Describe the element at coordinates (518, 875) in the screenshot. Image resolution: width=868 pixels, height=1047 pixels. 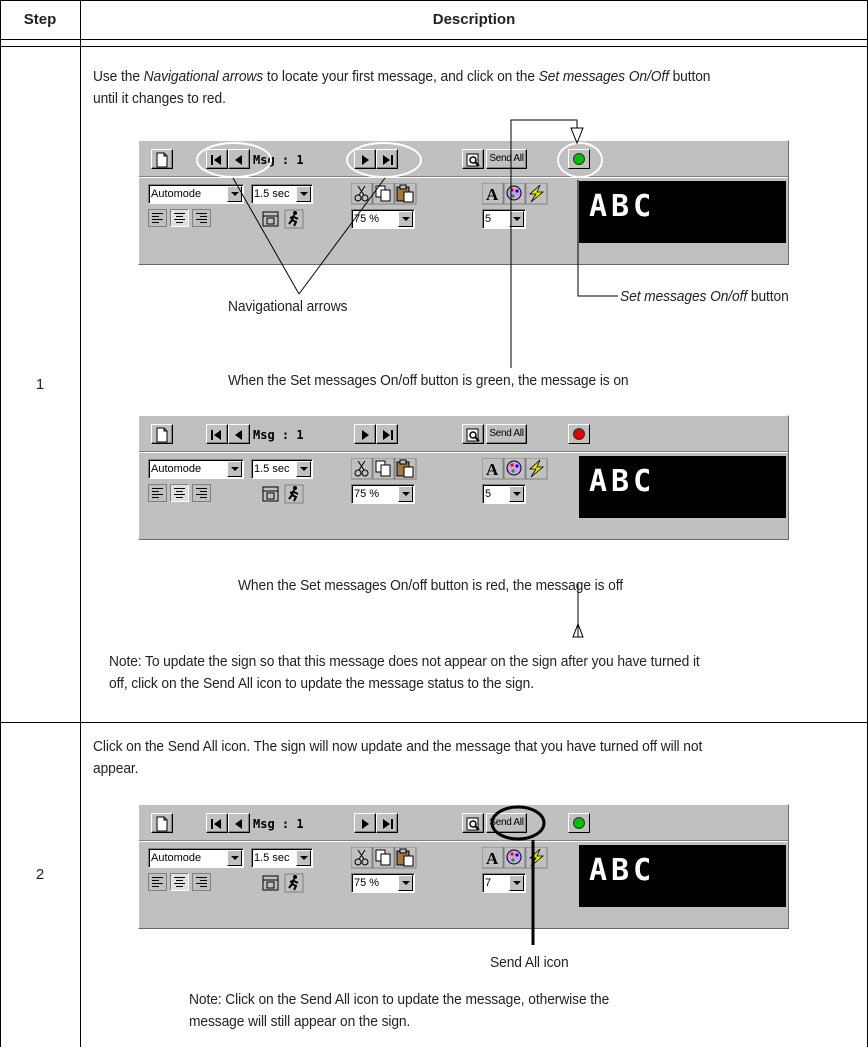
I see `callout-send-all` at that location.